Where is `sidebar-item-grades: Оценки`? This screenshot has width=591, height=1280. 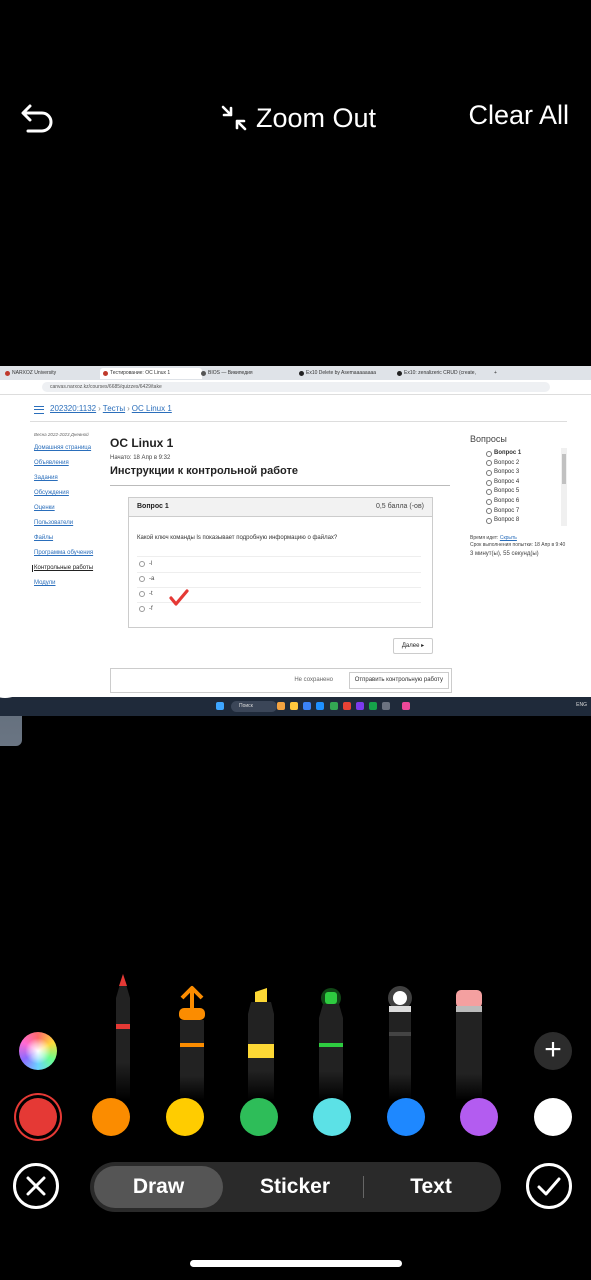 sidebar-item-grades: Оценки is located at coordinates (64, 508).